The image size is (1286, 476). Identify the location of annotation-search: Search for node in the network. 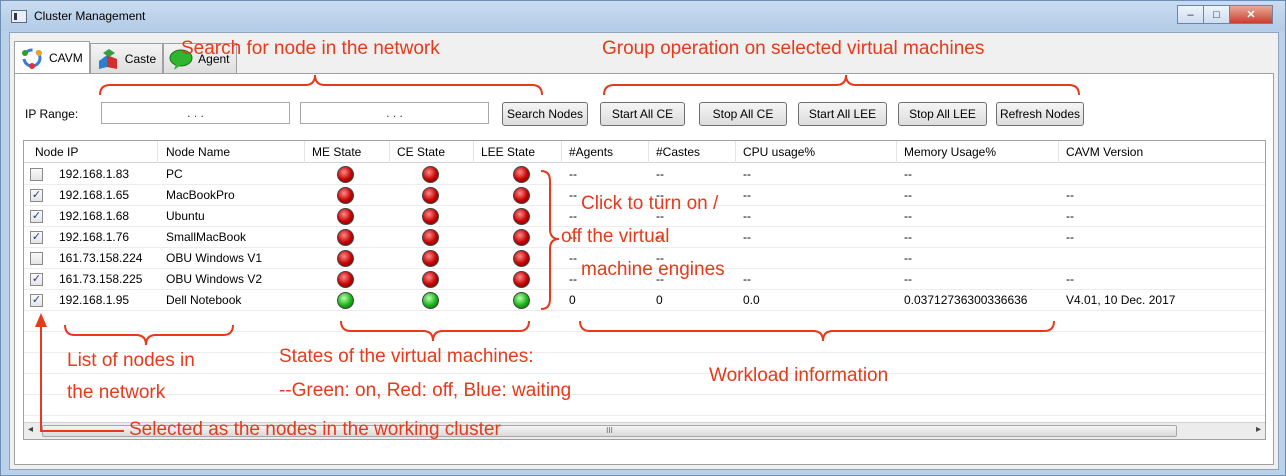
(310, 48).